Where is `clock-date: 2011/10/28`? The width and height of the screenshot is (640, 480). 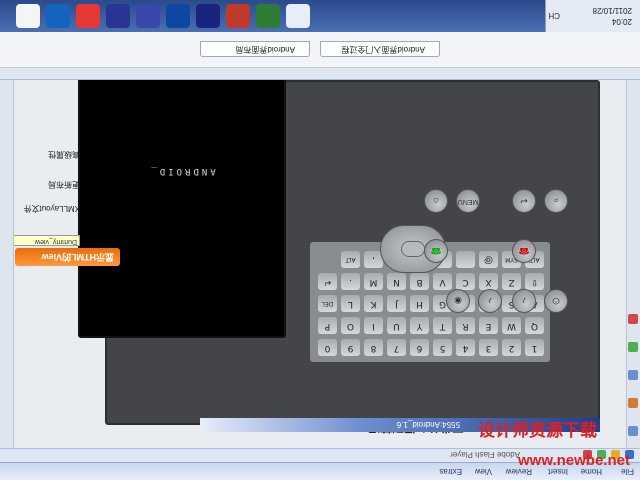 clock-date: 2011/10/28 is located at coordinates (612, 10).